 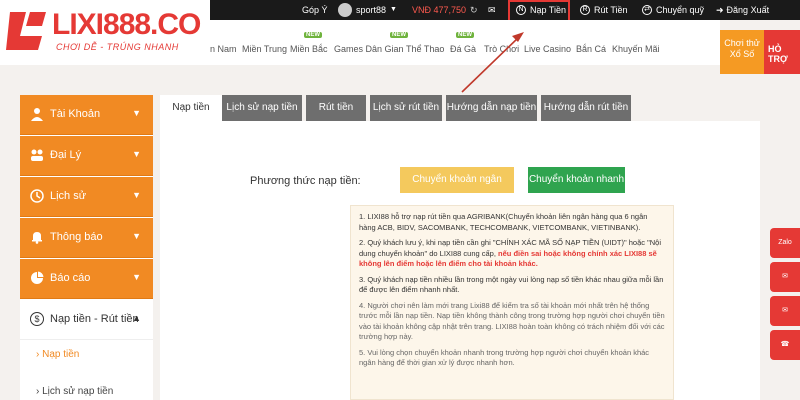 What do you see at coordinates (371, 10) in the screenshot?
I see `username: sport88` at bounding box center [371, 10].